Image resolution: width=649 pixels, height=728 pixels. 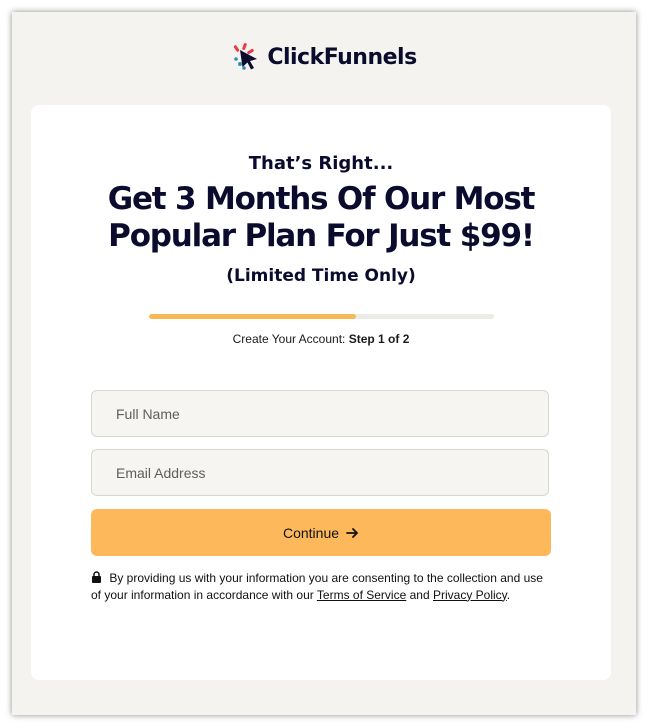 I want to click on continue-button-label: Continue, so click(x=311, y=532).